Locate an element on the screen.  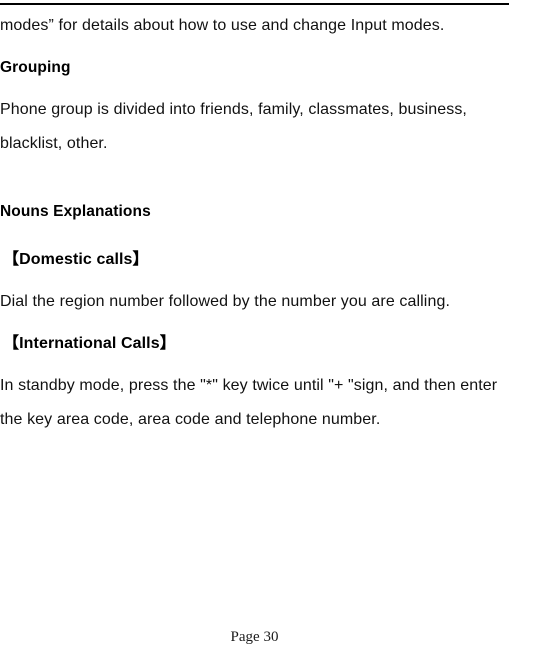
heading-grouping: Grouping is located at coordinates (35, 67).